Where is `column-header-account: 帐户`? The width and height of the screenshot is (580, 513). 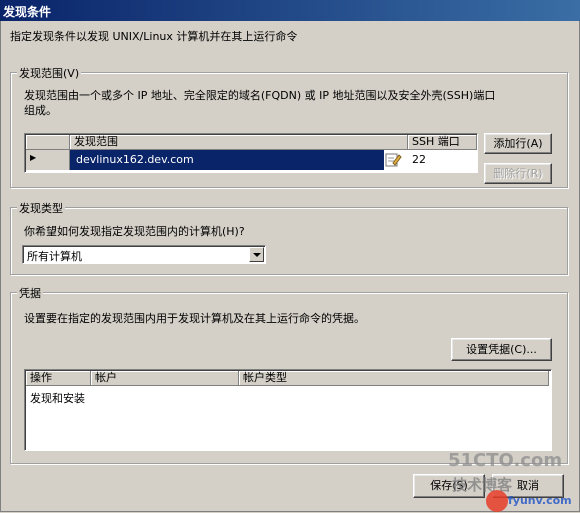
column-header-account: 帐户 is located at coordinates (165, 378).